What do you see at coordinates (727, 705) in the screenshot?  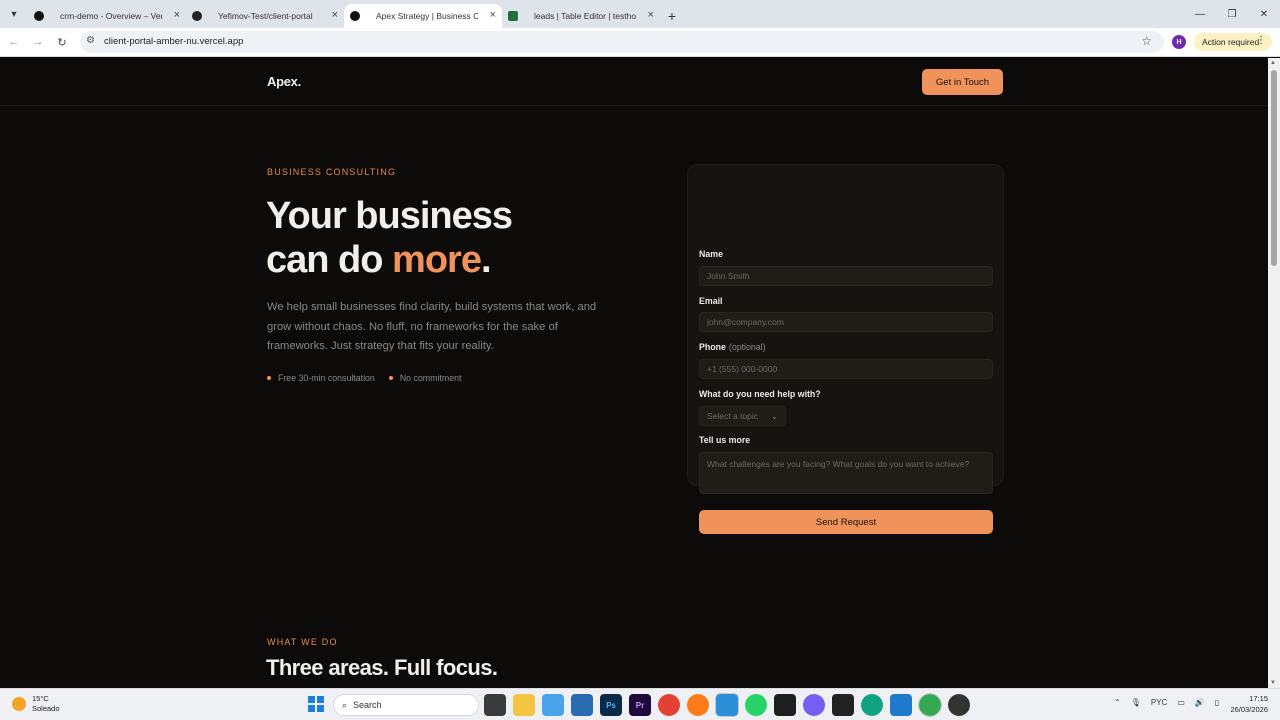 I see `telegram-icon` at bounding box center [727, 705].